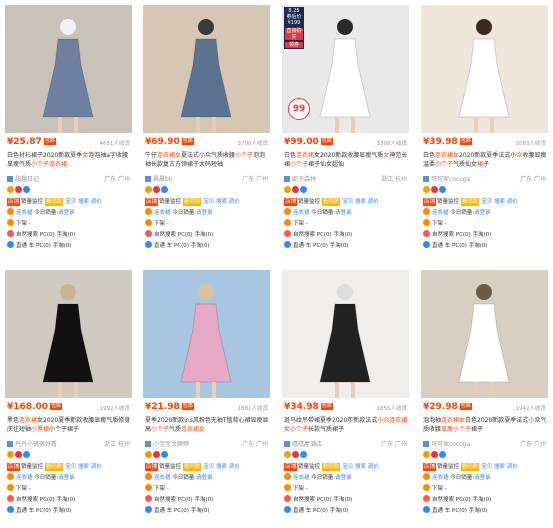 The height and width of the screenshot is (528, 553). Describe the element at coordinates (32, 443) in the screenshot. I see `shop-name: 丹丹小铺很好看` at that location.